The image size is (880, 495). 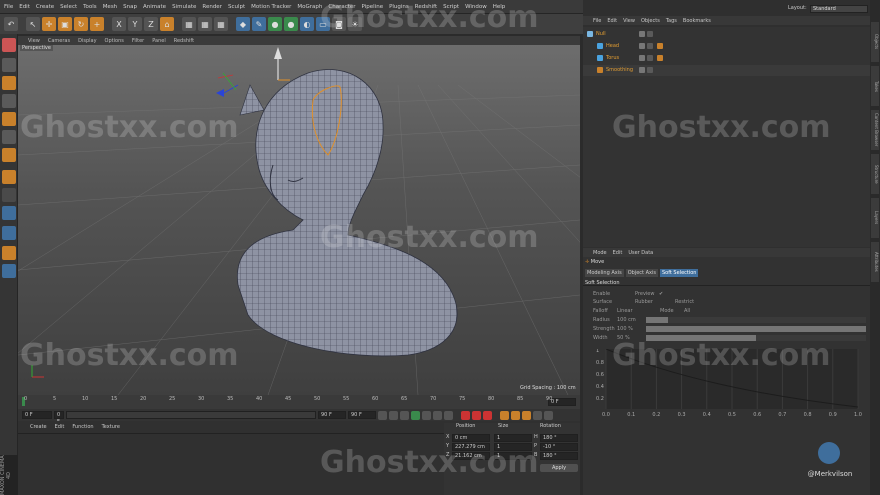 I want to click on key-scale-icon, so click(x=515, y=415).